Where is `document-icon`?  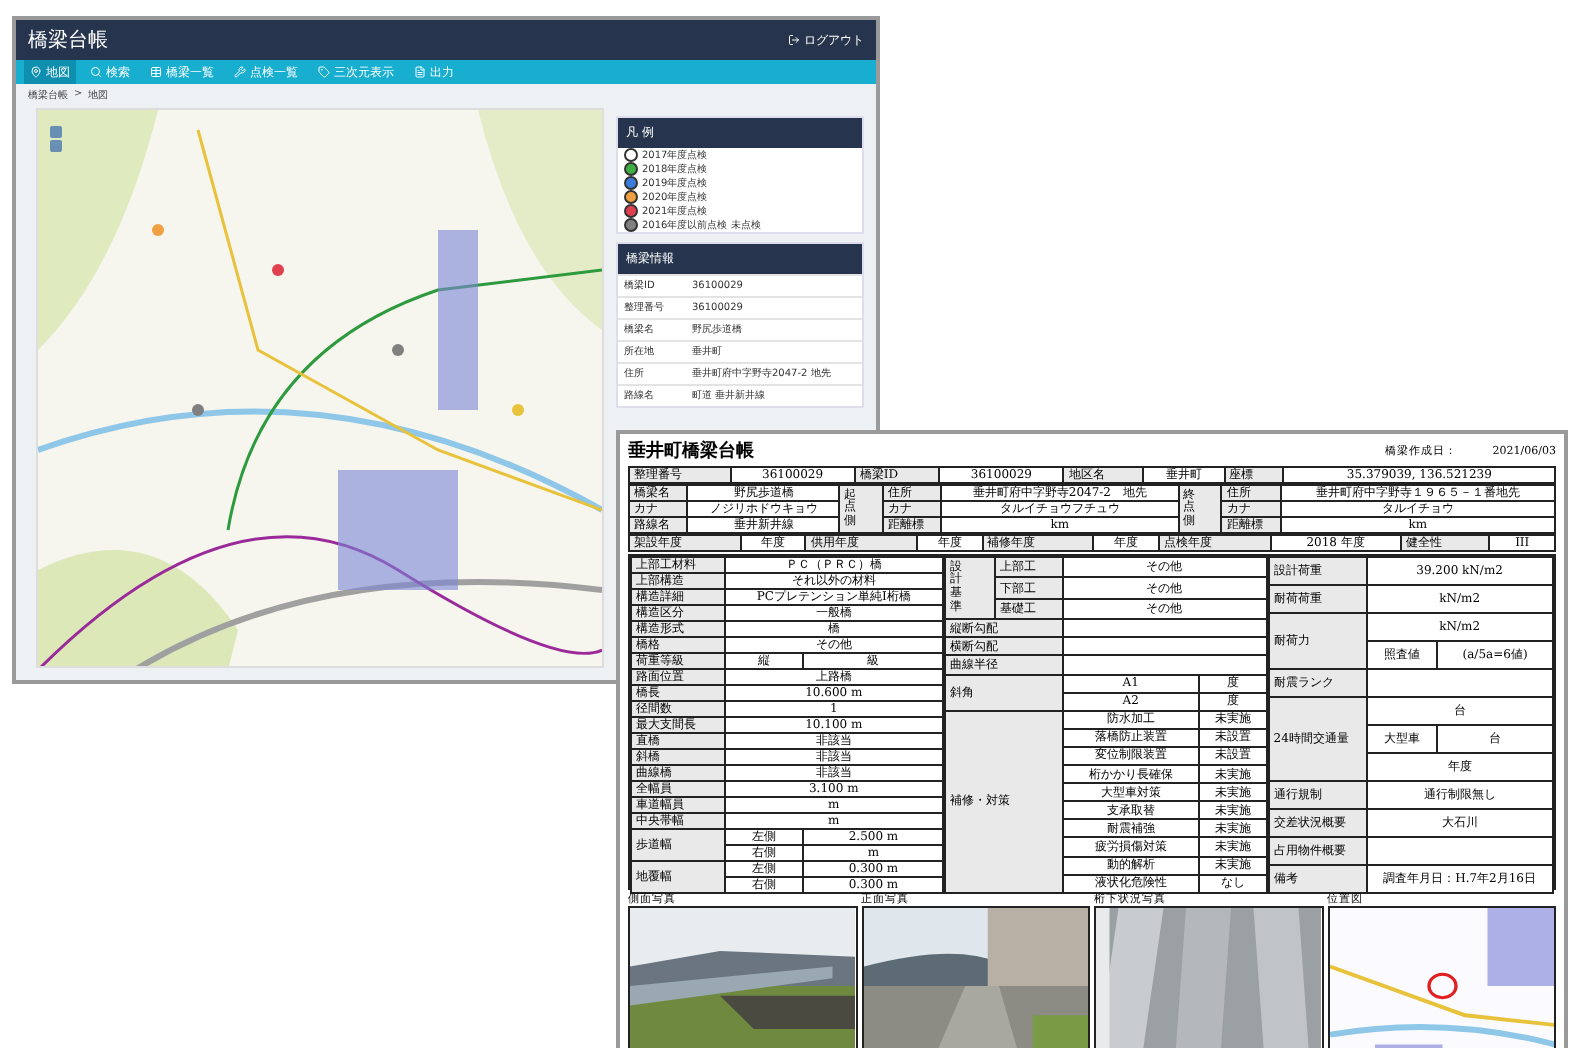 document-icon is located at coordinates (420, 72).